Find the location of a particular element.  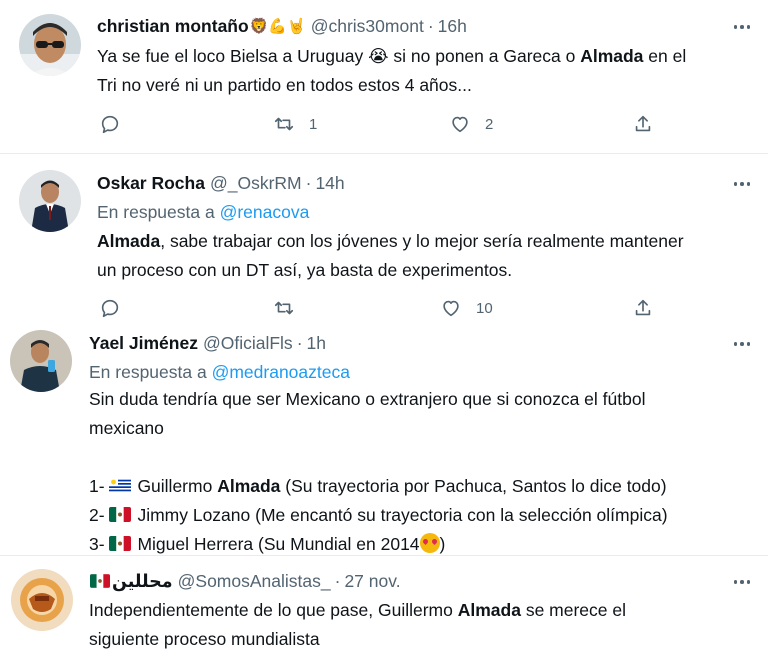

text-segment: en el is located at coordinates (665, 56).